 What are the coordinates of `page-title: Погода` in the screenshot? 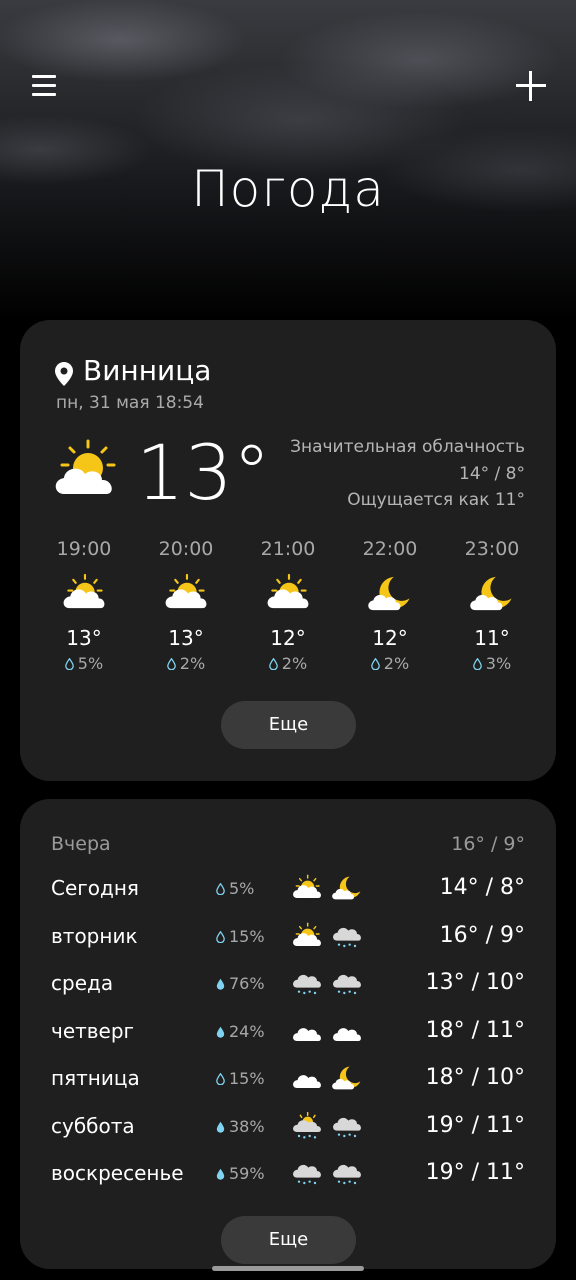 It's located at (288, 189).